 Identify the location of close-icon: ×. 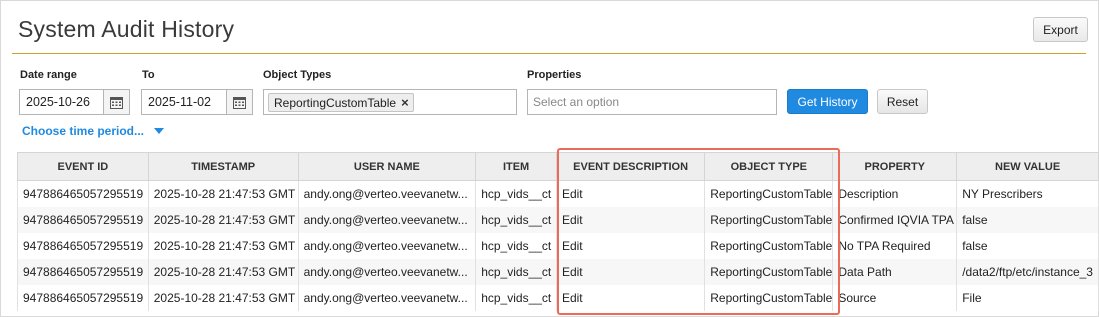
(405, 102).